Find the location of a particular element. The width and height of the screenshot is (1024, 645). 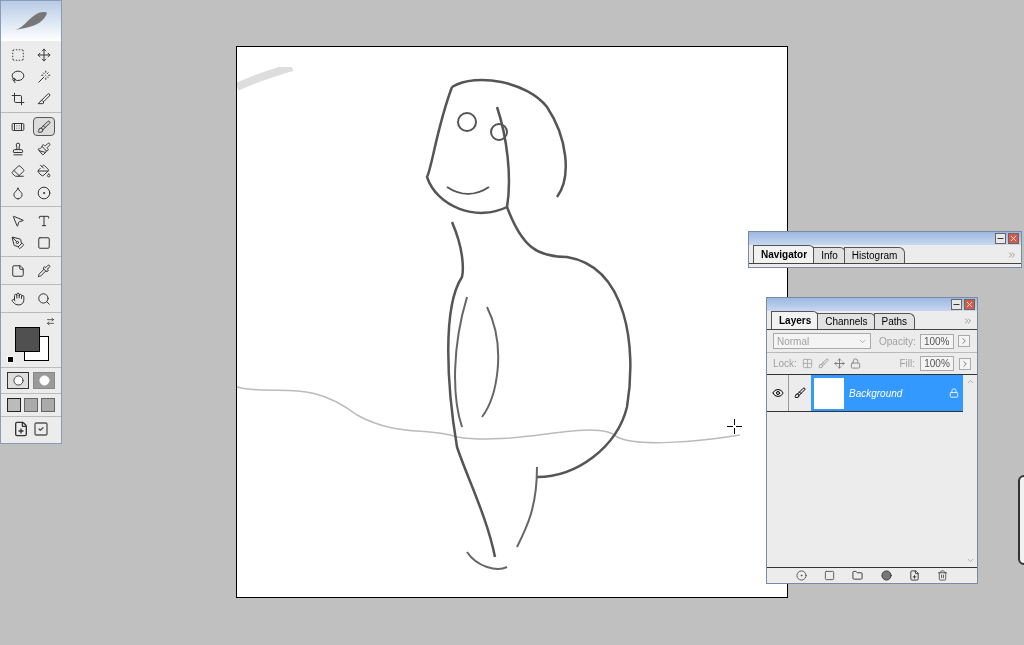

panel-tab: Layers is located at coordinates (795, 320).